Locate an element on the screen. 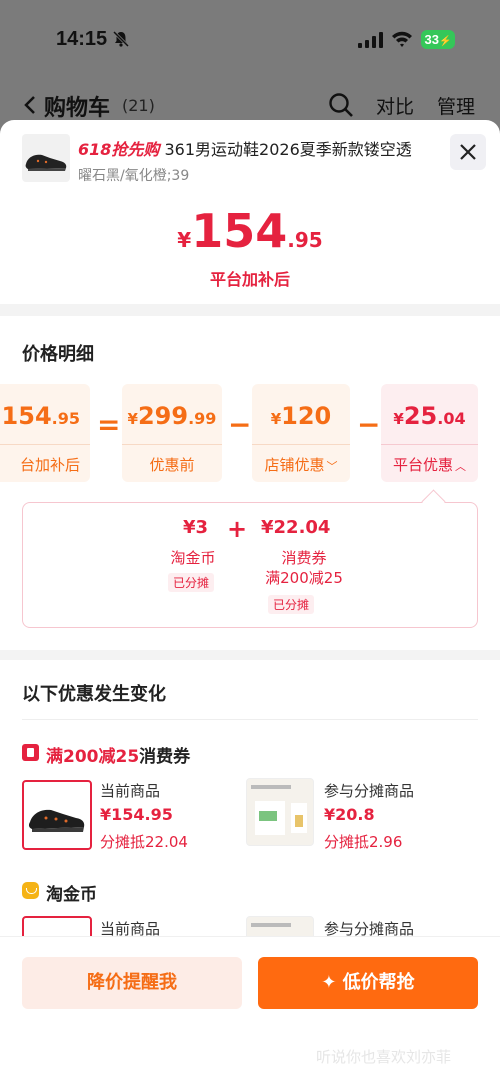 The height and width of the screenshot is (1087, 500). wifi-icon is located at coordinates (402, 39).